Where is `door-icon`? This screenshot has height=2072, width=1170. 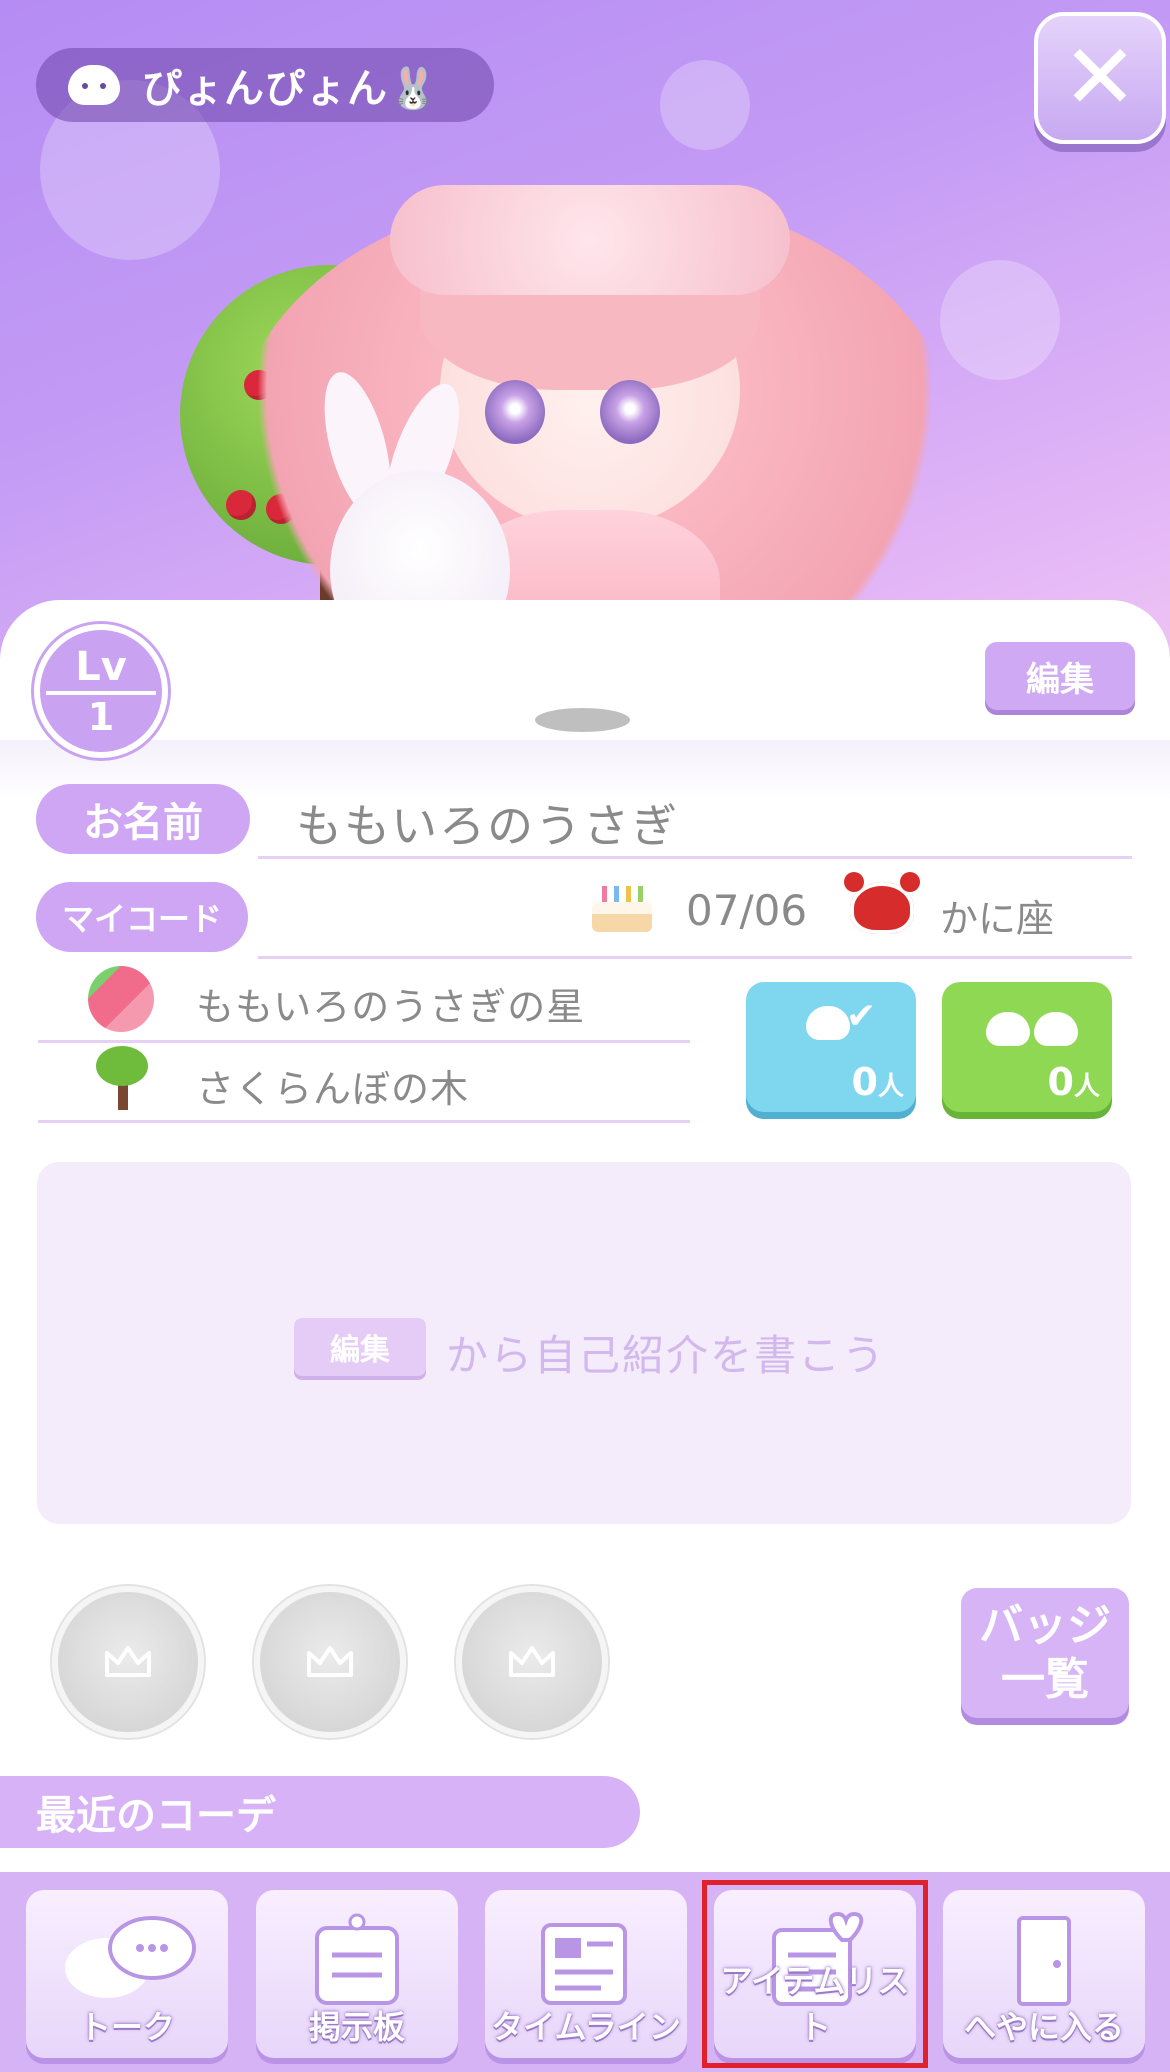 door-icon is located at coordinates (1044, 1961).